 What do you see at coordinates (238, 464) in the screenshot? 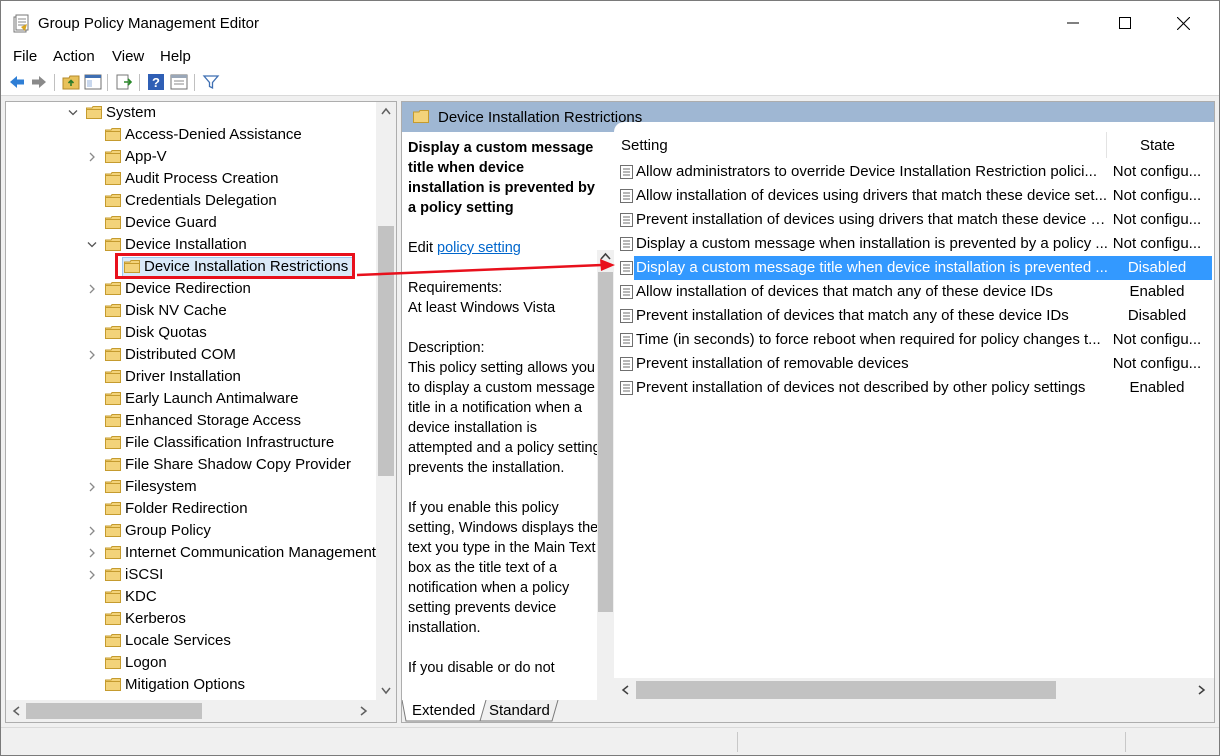
I see `tree-item-label: File Share Shadow Copy Provider` at bounding box center [238, 464].